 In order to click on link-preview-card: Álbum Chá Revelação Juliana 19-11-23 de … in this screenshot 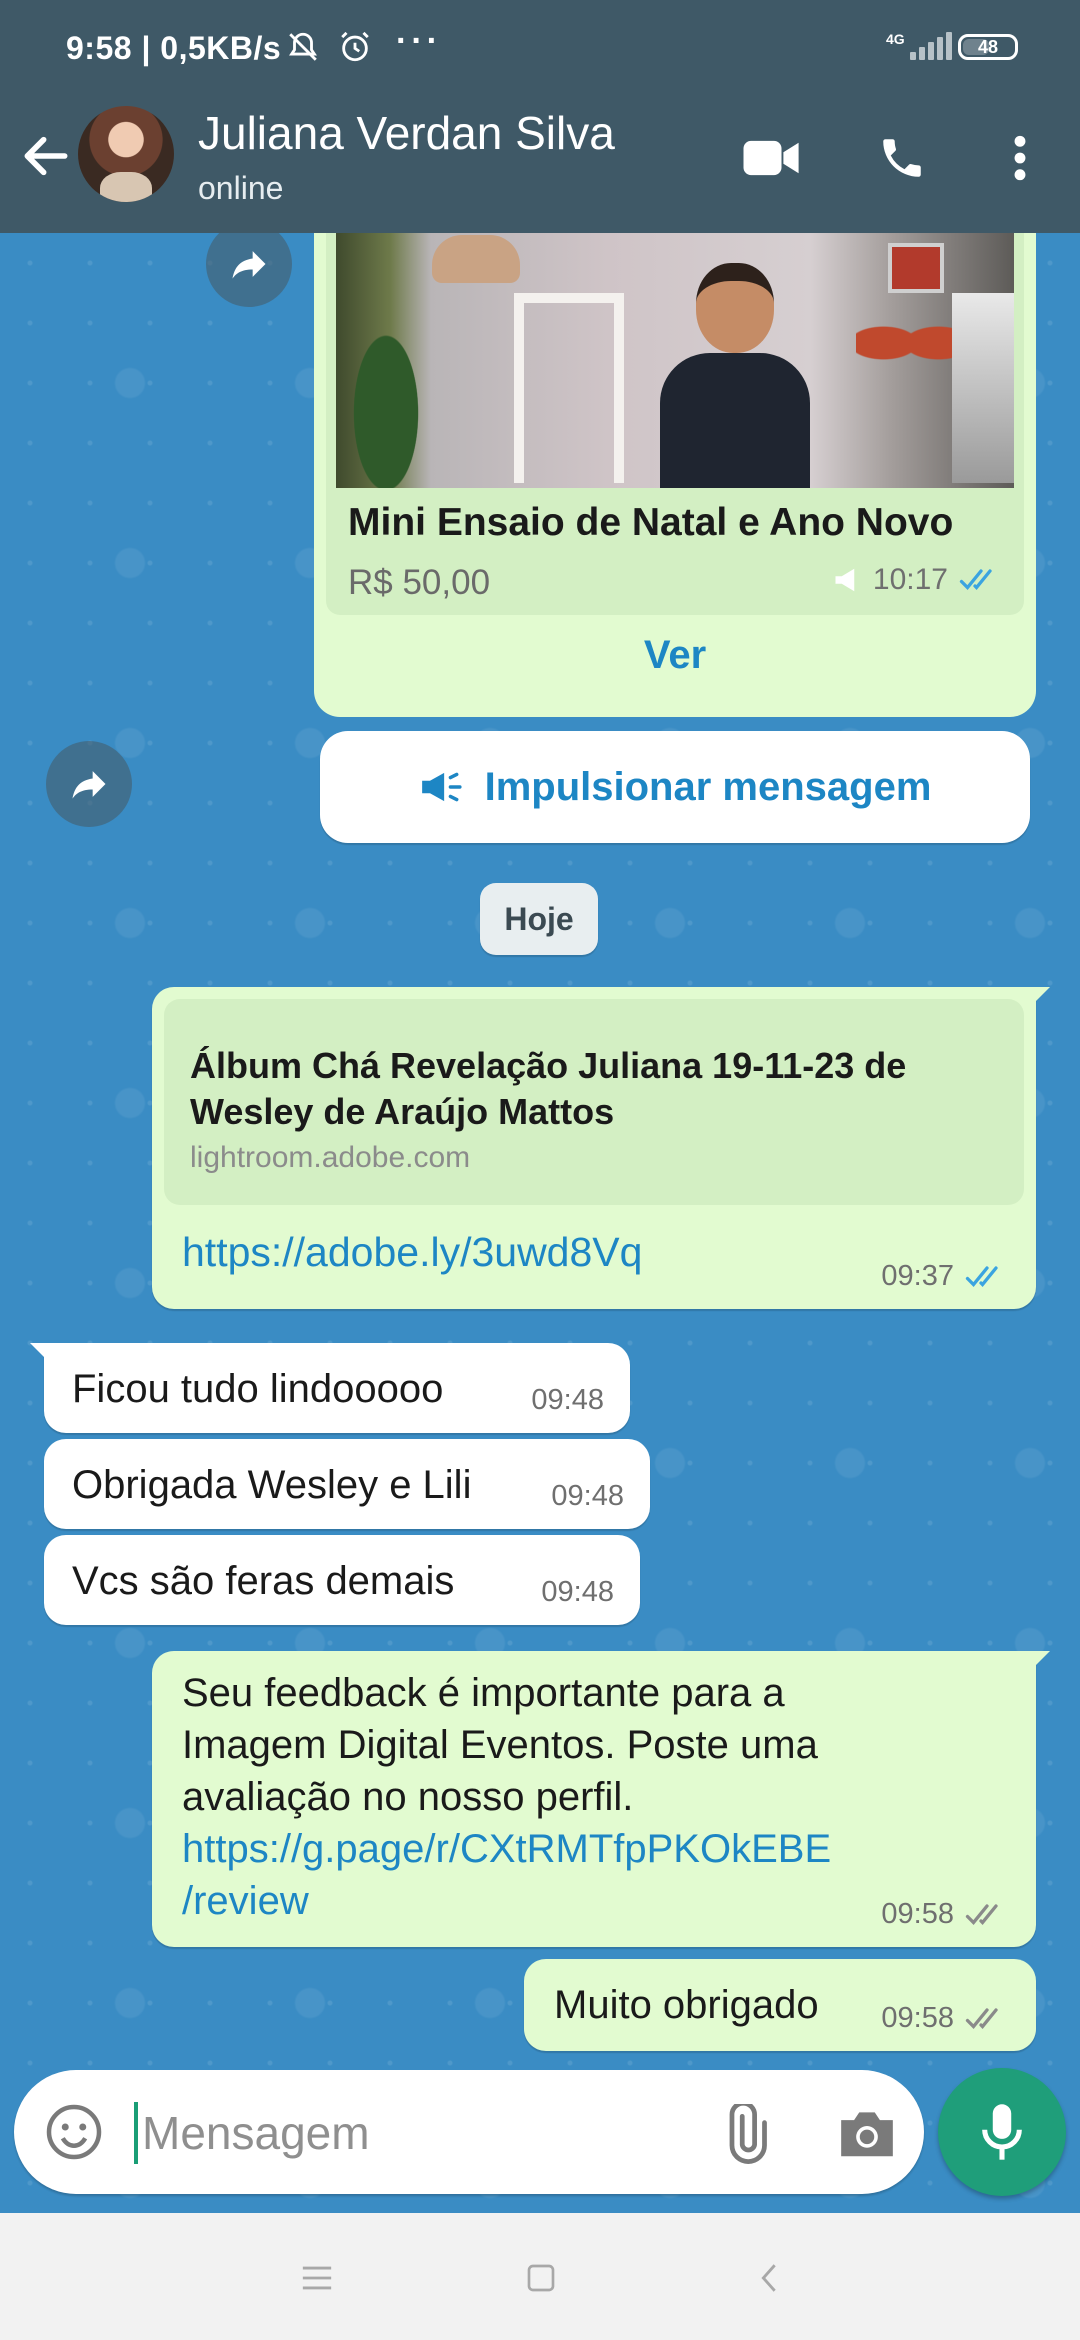, I will do `click(594, 1102)`.